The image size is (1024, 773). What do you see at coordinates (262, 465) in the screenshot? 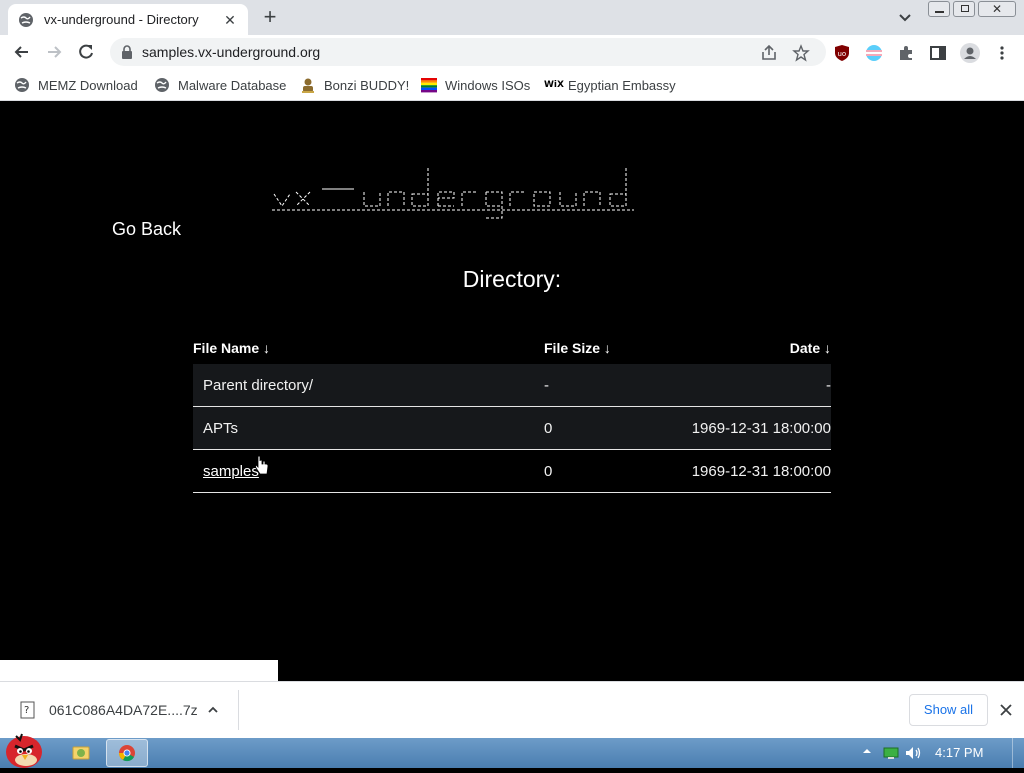
I see `hand-cursor-icon` at bounding box center [262, 465].